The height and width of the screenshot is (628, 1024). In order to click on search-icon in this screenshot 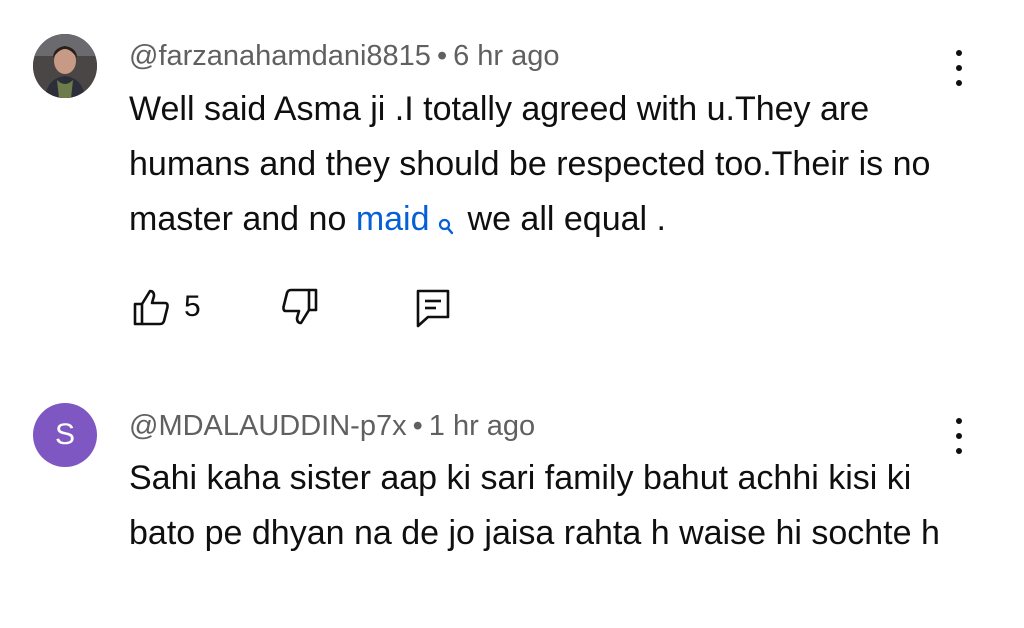, I will do `click(446, 225)`.